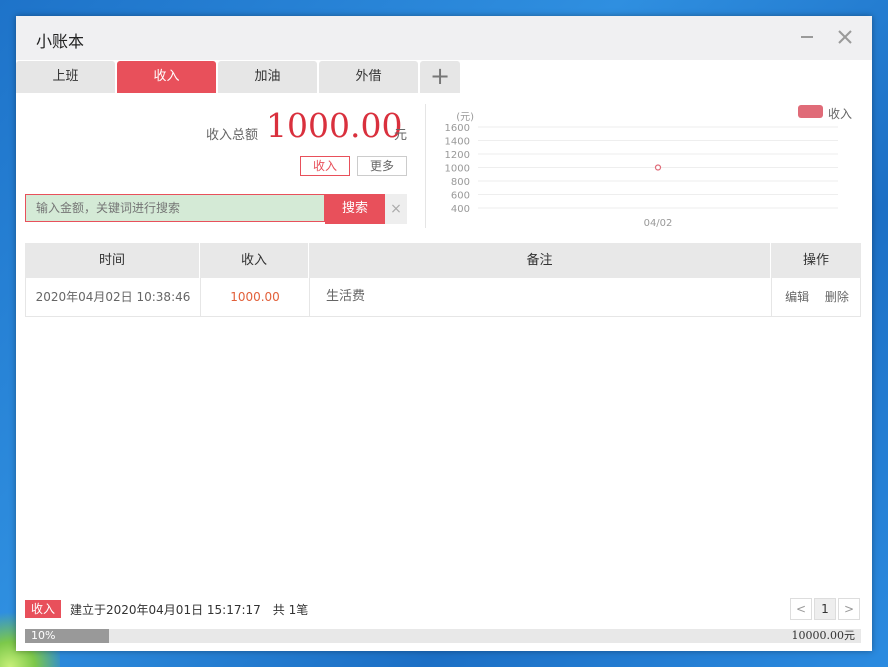  I want to click on tab-jiayou: 加油, so click(267, 77).